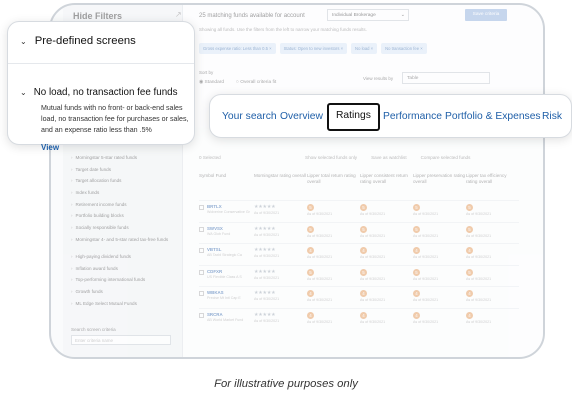 This screenshot has width=572, height=402. I want to click on predefined-header: ⌄ Pre-defined screens, so click(78, 41).